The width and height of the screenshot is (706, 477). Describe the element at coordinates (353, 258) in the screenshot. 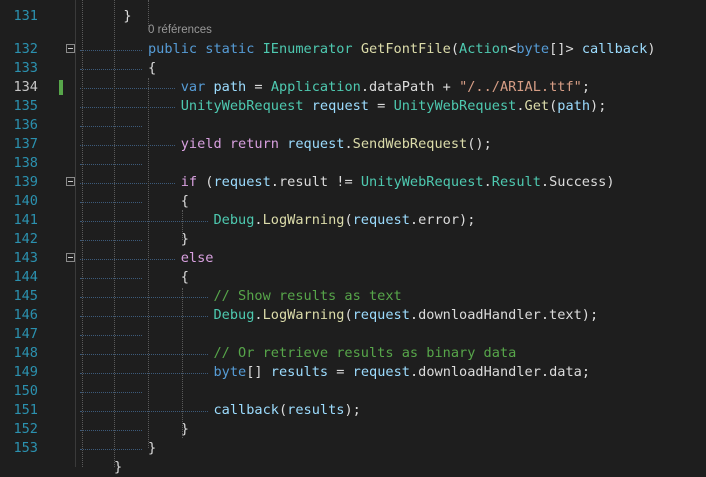

I see `code-line: 143 else` at that location.